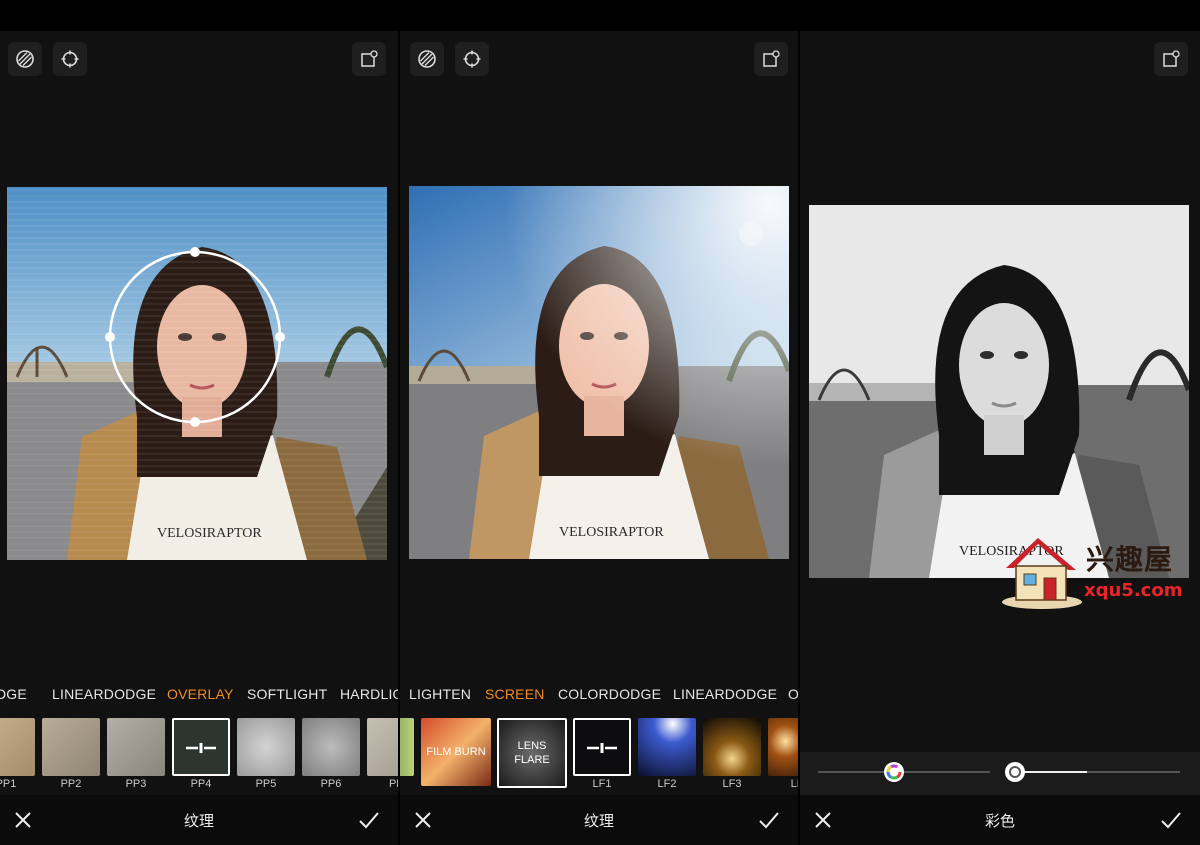 The width and height of the screenshot is (1200, 845). I want to click on thumb-label: PP3, so click(136, 784).